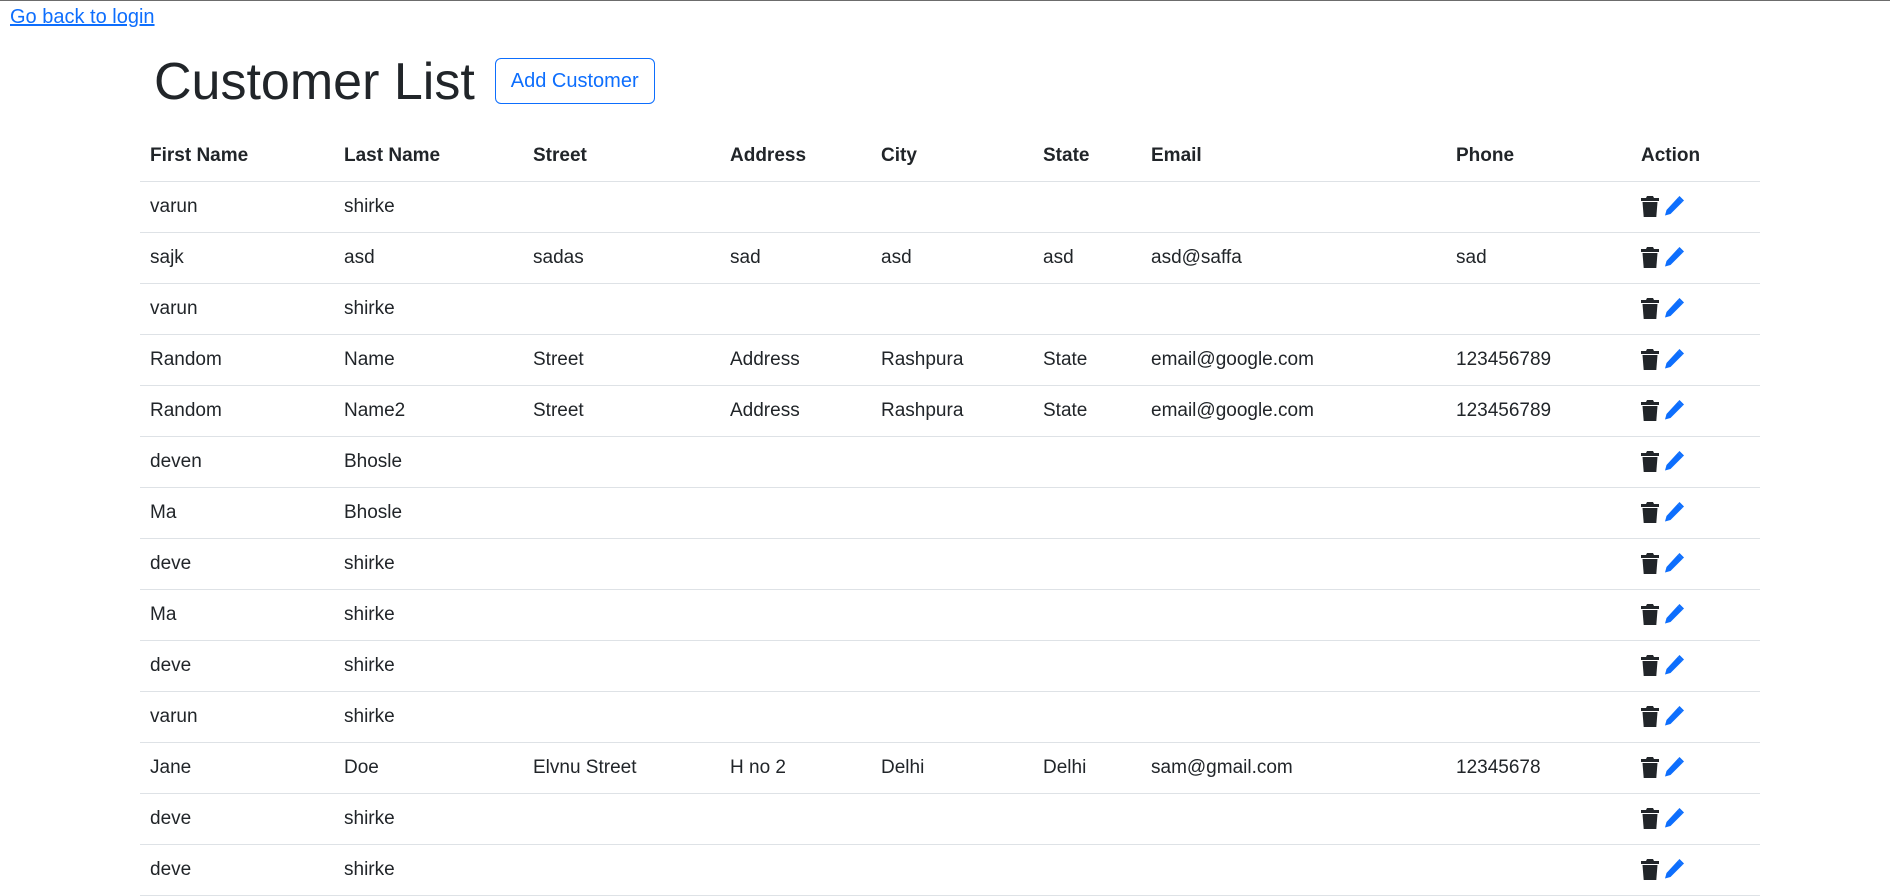  I want to click on cell-street: sadas, so click(621, 258).